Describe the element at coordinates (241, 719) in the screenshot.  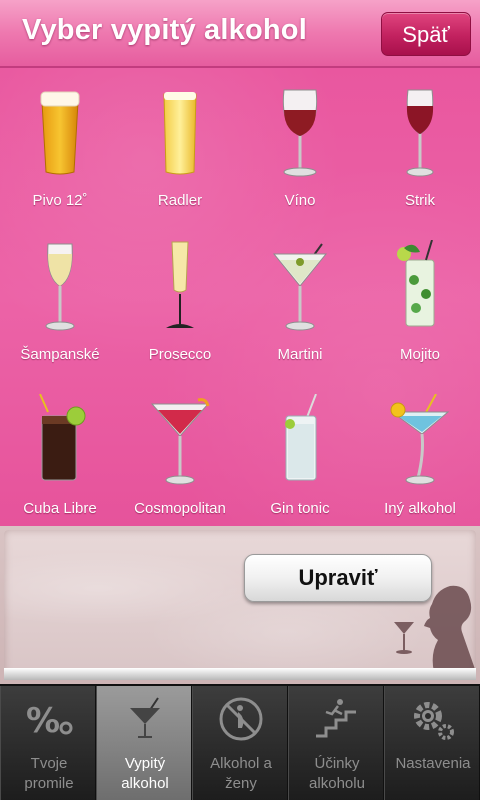
I see `pregnant-woman-icon` at that location.